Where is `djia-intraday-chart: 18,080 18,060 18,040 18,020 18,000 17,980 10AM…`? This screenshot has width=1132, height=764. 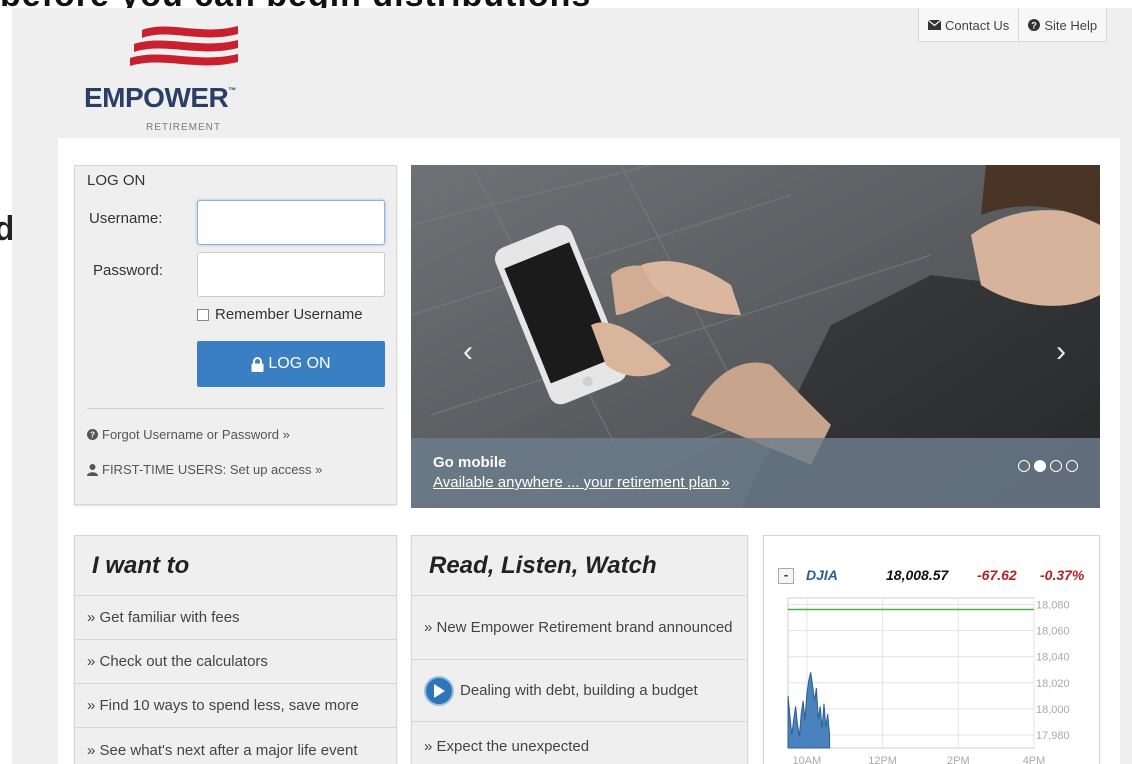 djia-intraday-chart: 18,080 18,060 18,040 18,020 18,000 17,980 10AM… is located at coordinates (928, 680).